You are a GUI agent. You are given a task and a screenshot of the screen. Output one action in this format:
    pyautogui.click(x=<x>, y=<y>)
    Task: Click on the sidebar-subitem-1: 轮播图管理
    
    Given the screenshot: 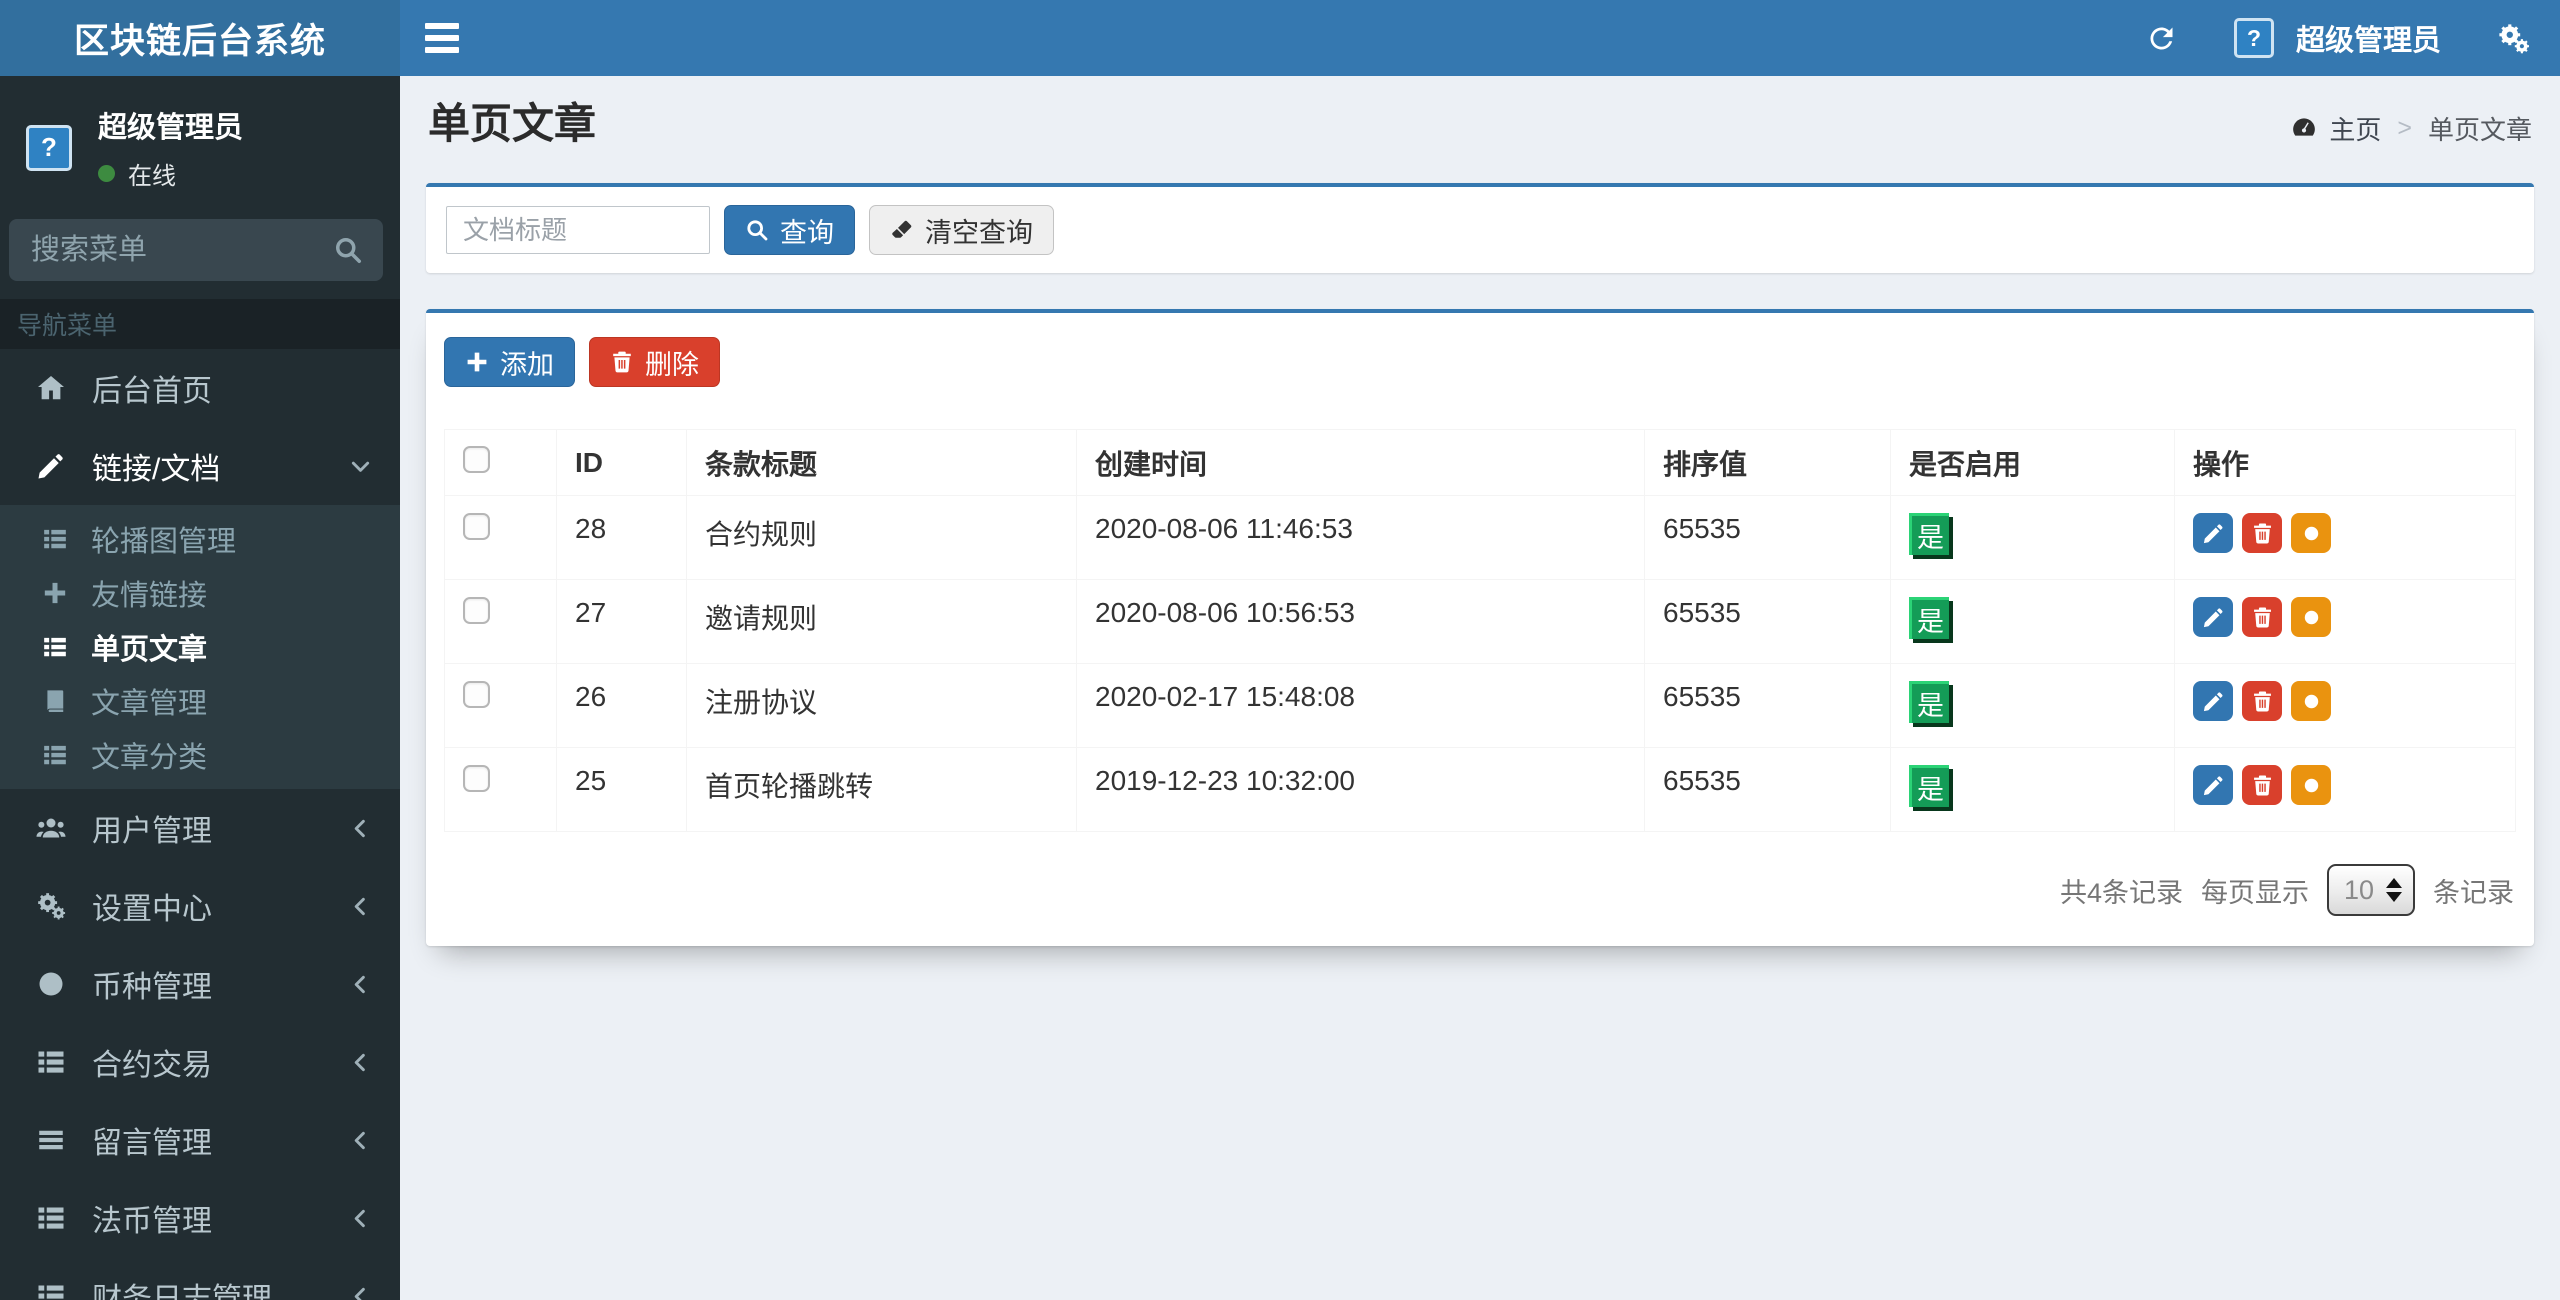 What is the action you would take?
    pyautogui.click(x=200, y=539)
    